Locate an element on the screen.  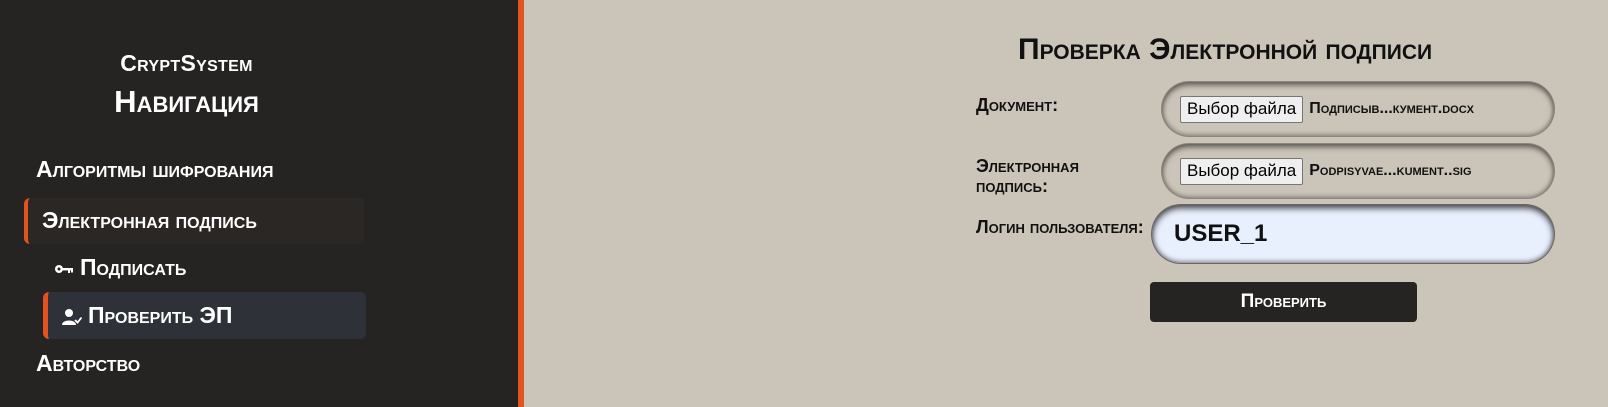
sidebar-item-label: Авторство is located at coordinates (88, 363).